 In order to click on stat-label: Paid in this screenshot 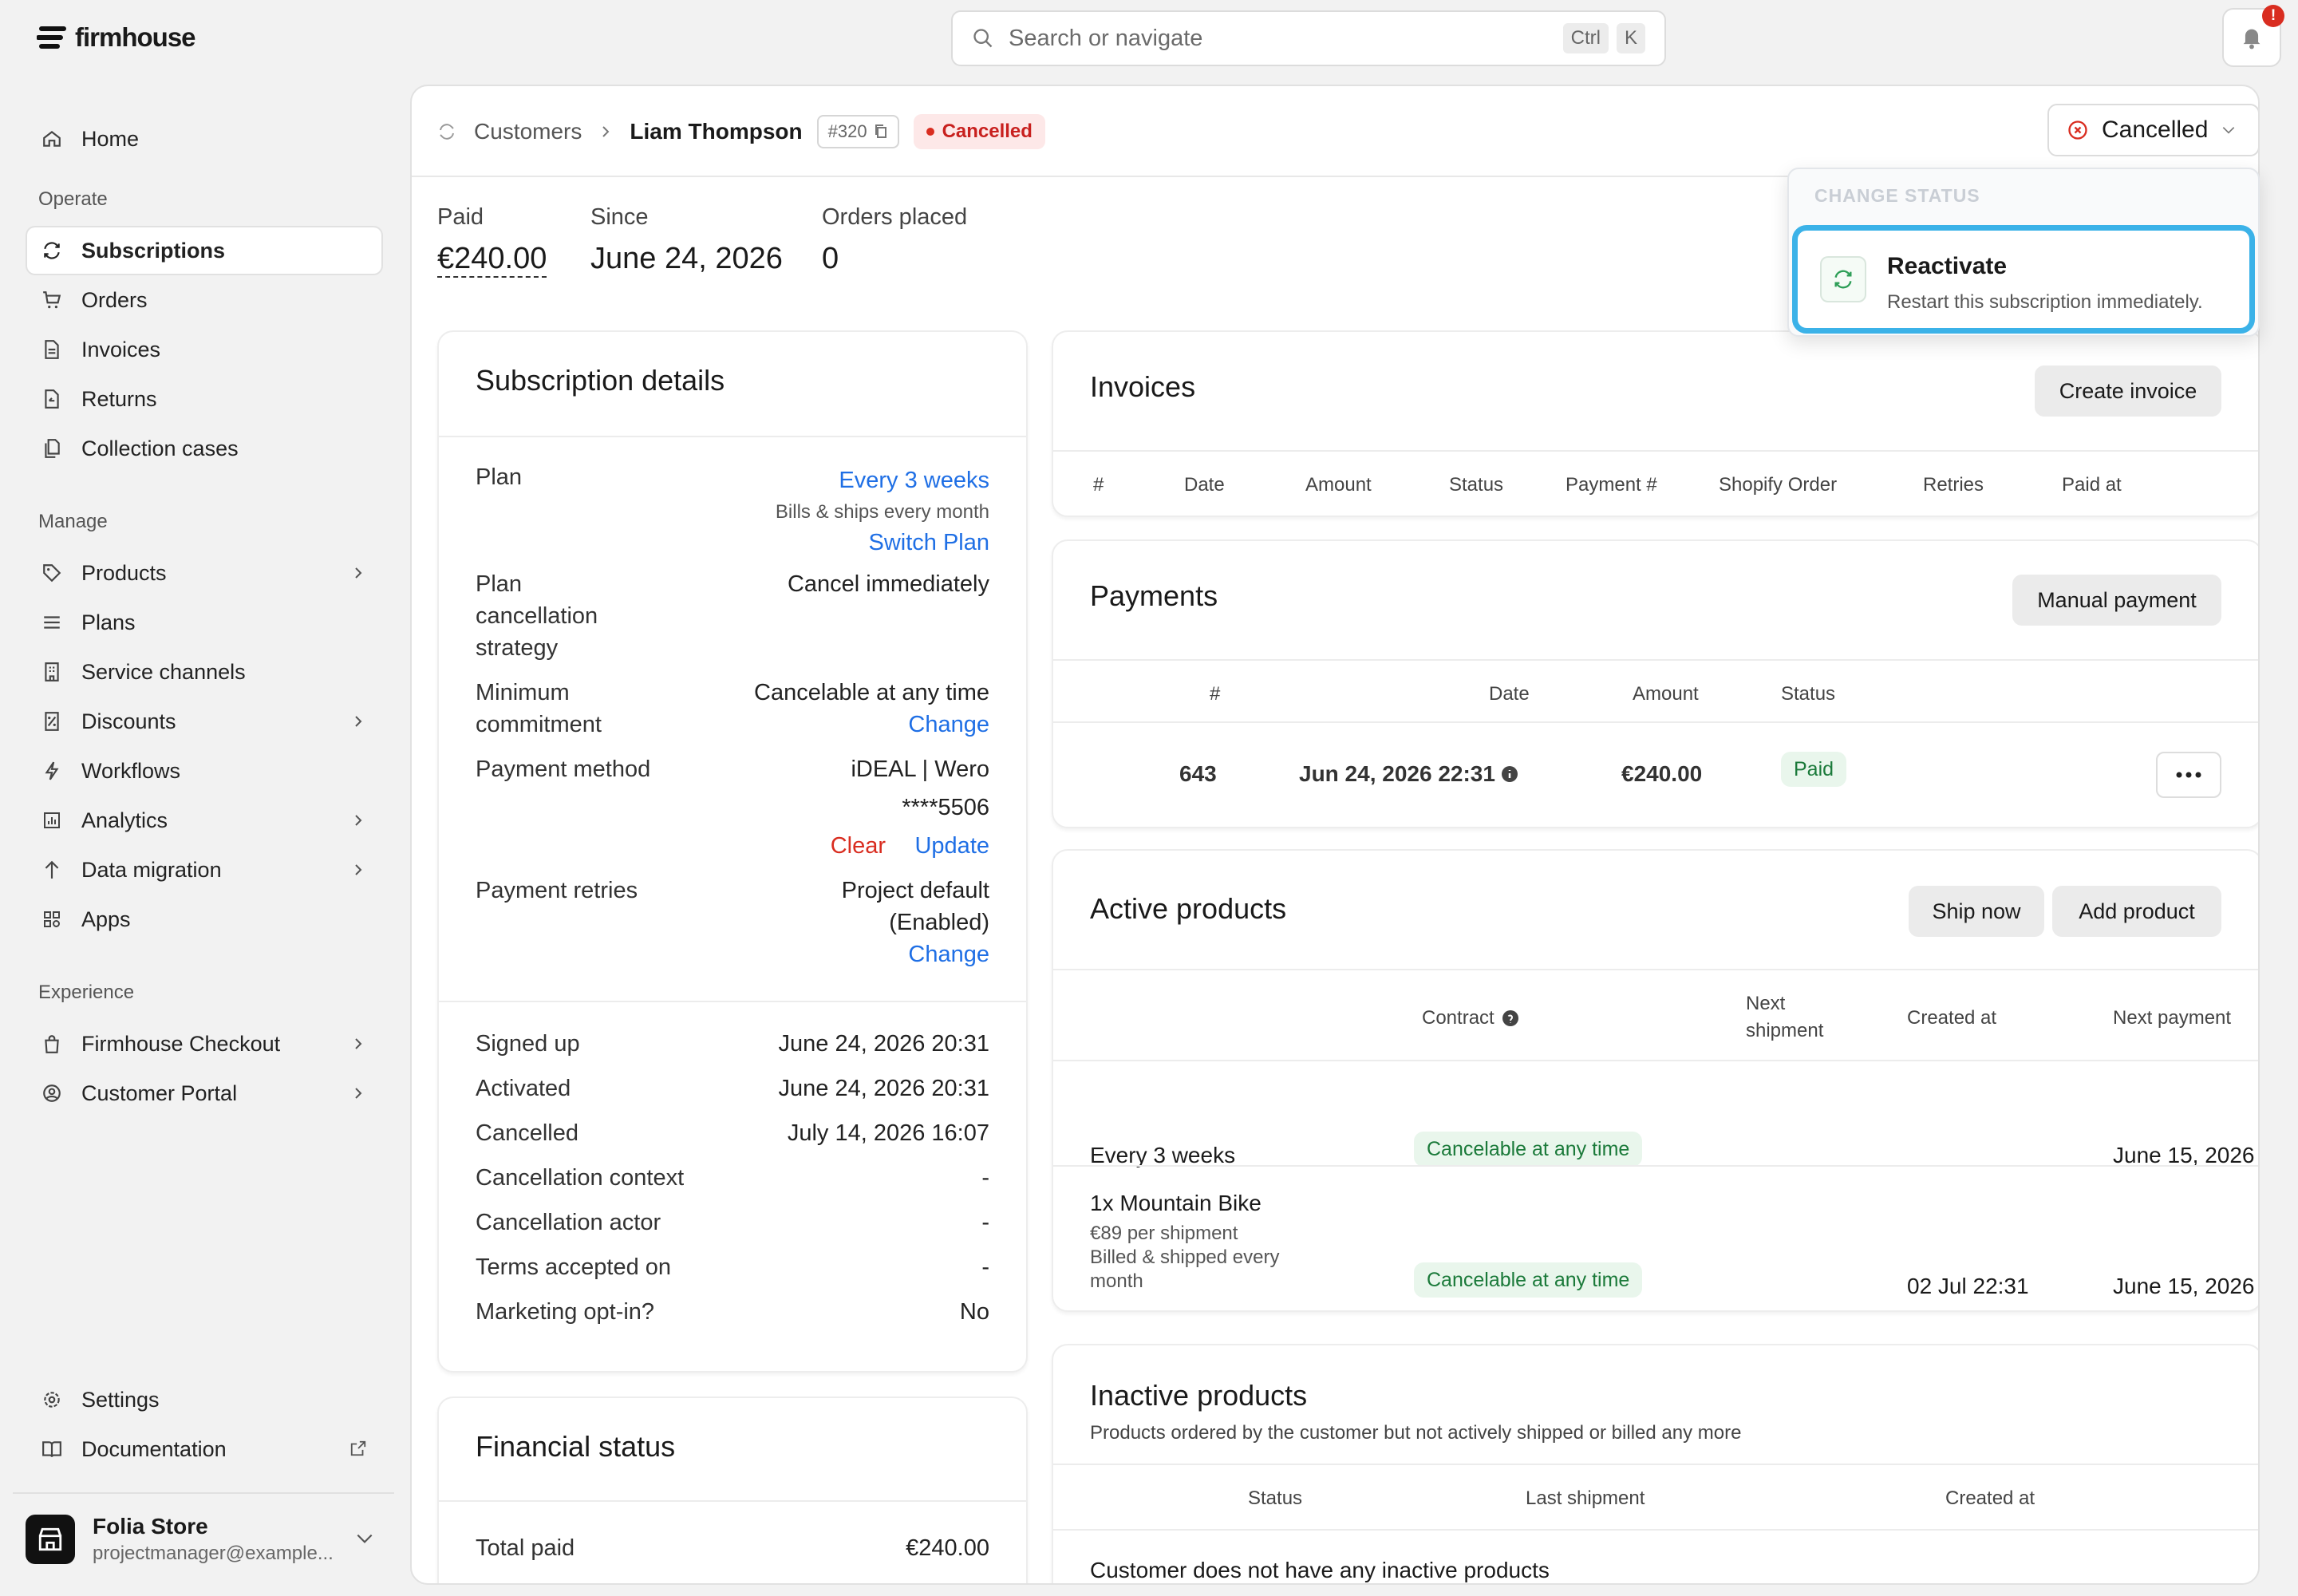, I will do `click(461, 217)`.